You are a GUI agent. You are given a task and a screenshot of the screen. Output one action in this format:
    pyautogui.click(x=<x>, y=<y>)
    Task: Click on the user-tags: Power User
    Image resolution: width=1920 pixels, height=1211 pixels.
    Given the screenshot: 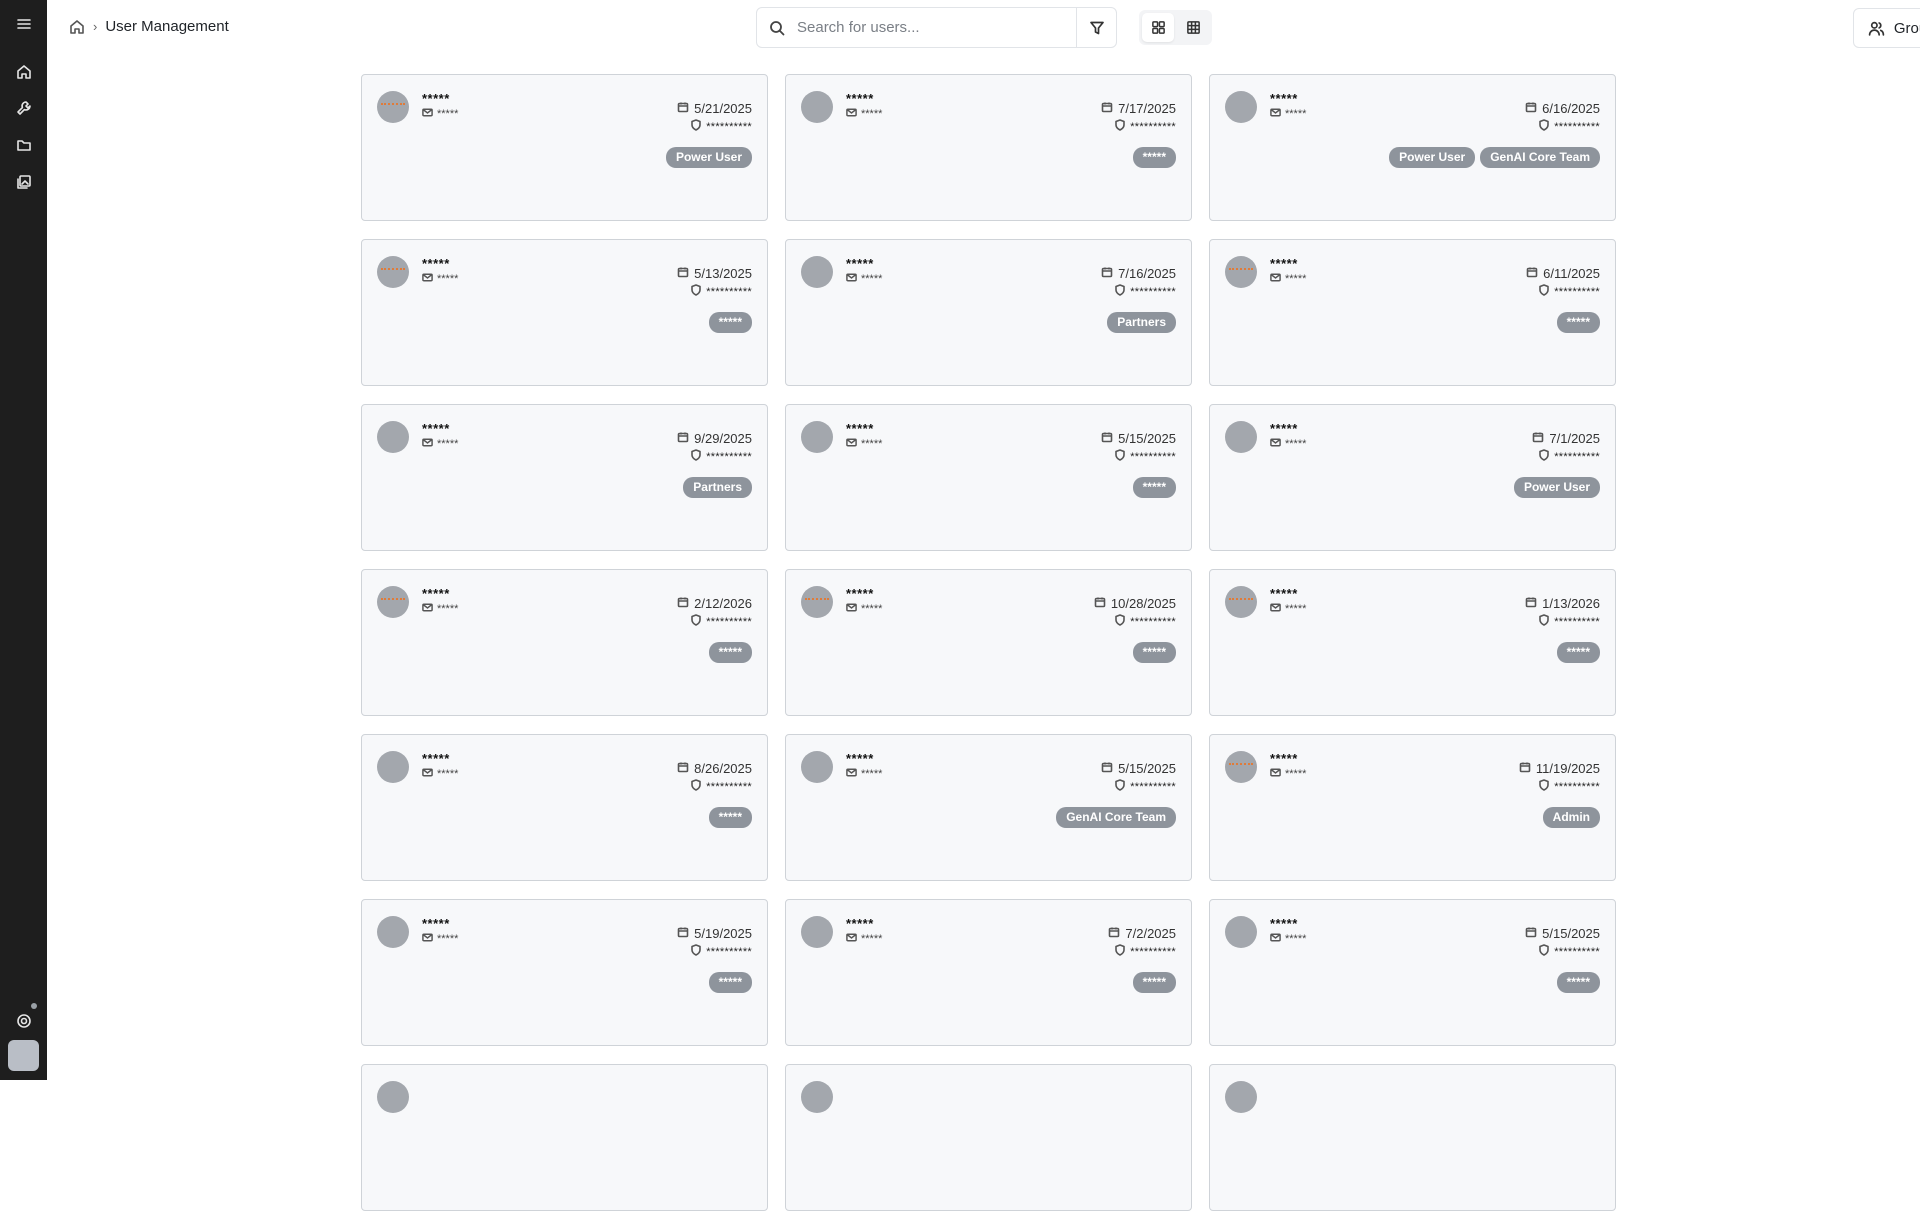 What is the action you would take?
    pyautogui.click(x=708, y=157)
    